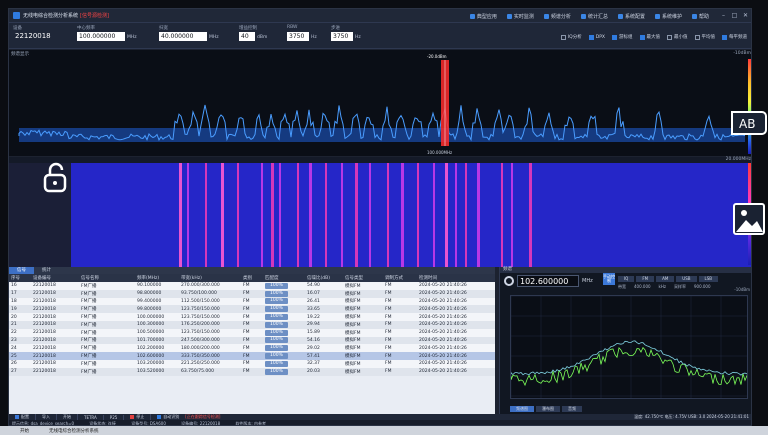 Image resolution: width=768 pixels, height=435 pixels. What do you see at coordinates (723, 15) in the screenshot?
I see `minimize-icon: –` at bounding box center [723, 15].